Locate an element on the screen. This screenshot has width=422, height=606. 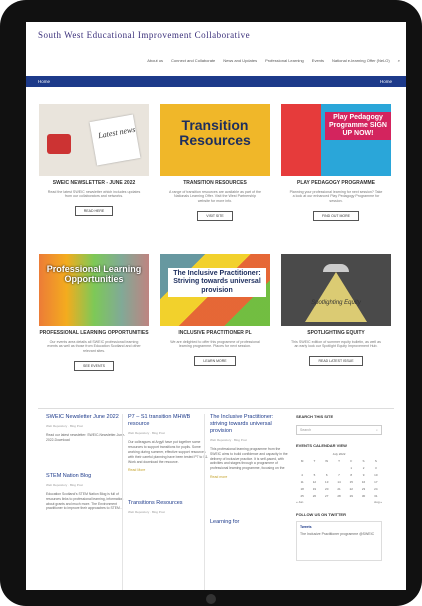
breadcrumb-left: Home is located at coordinates (44, 81).